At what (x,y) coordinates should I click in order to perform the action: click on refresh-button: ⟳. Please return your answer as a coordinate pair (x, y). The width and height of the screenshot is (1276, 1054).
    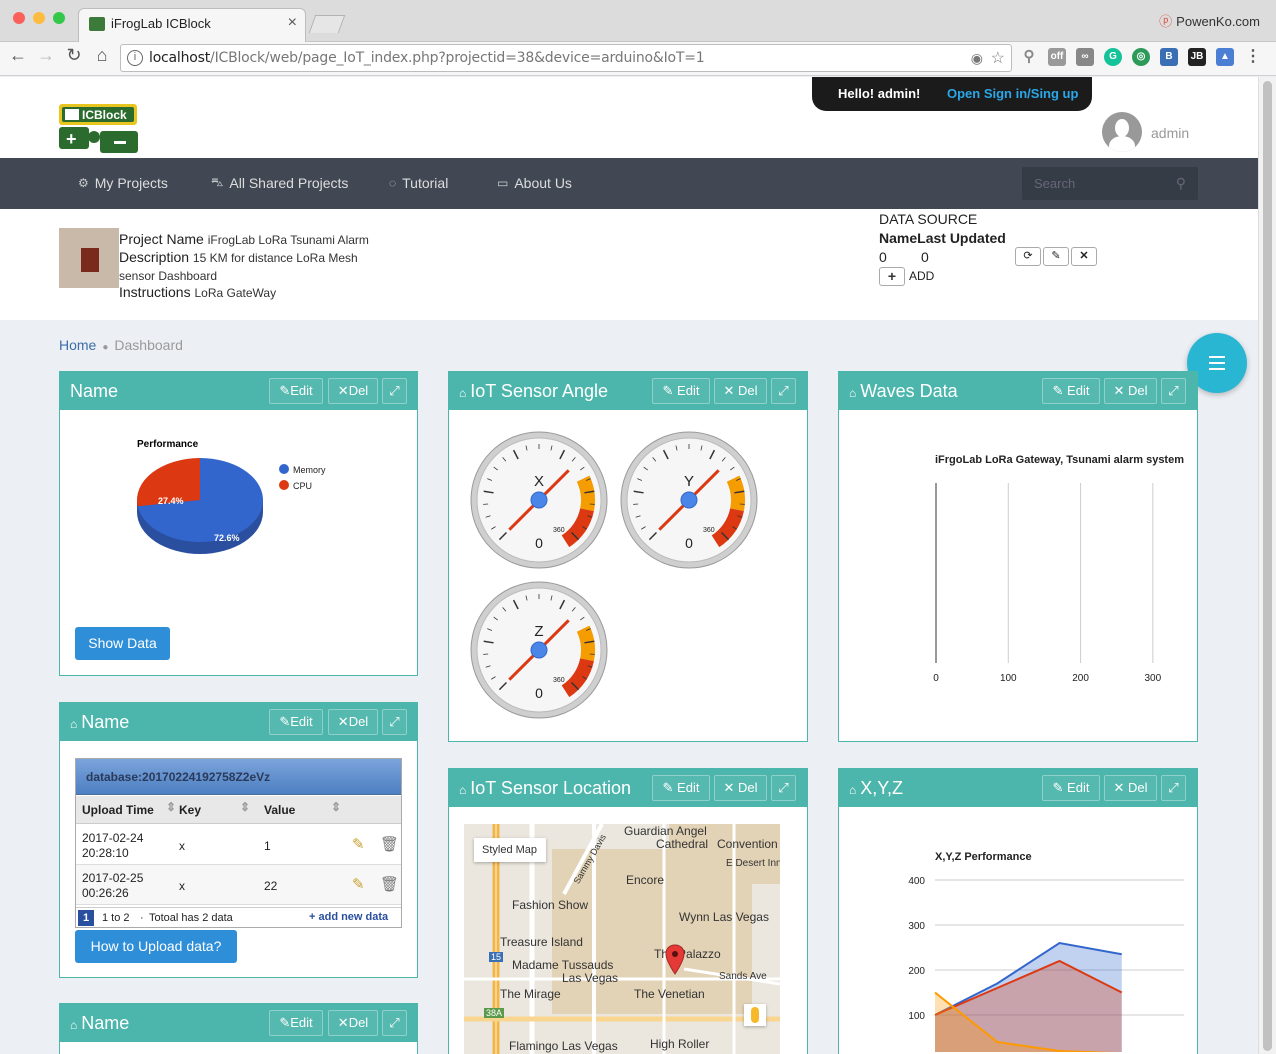
    Looking at the image, I should click on (1028, 256).